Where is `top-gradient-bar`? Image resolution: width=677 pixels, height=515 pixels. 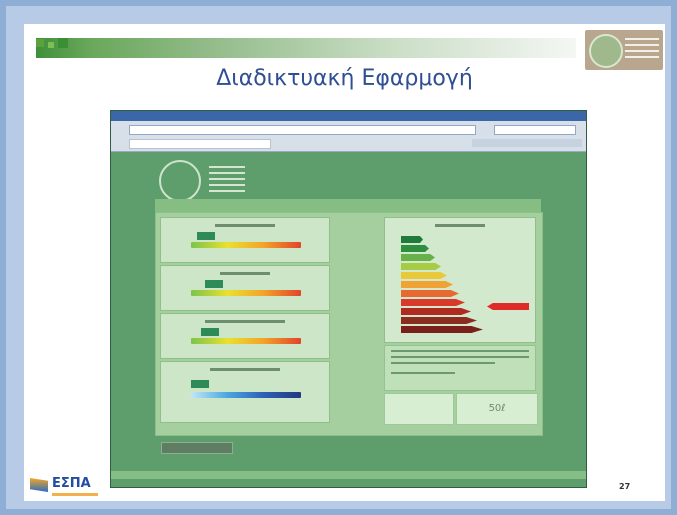
top-gradient-bar is located at coordinates (306, 48).